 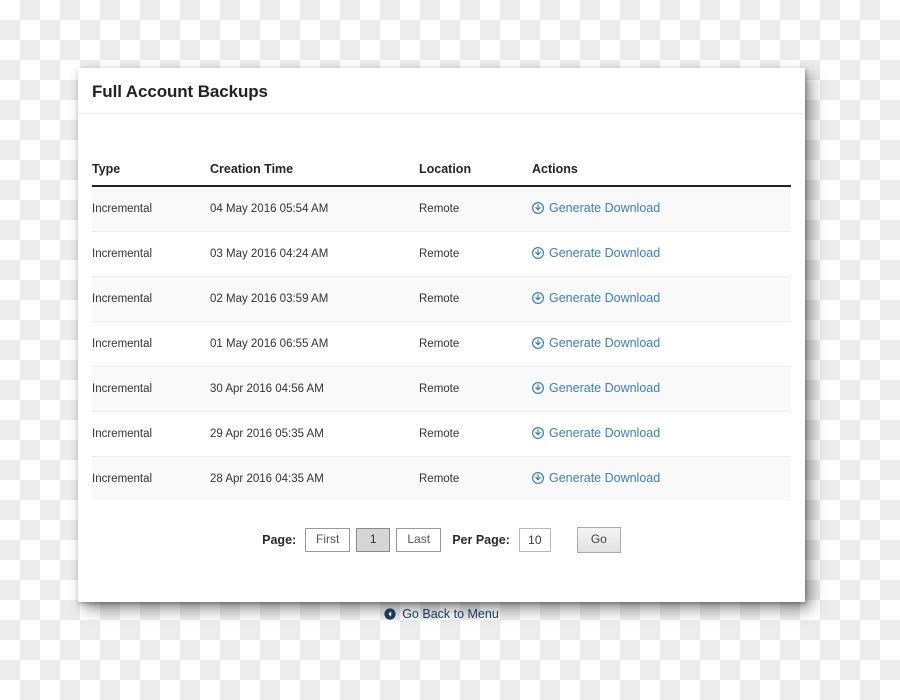 What do you see at coordinates (441, 91) in the screenshot?
I see `card-header: Full Account Backups` at bounding box center [441, 91].